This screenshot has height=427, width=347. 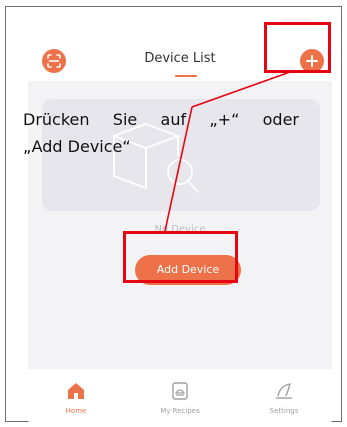 I want to click on tab-bar: Home My Recipes Settings, so click(x=180, y=397).